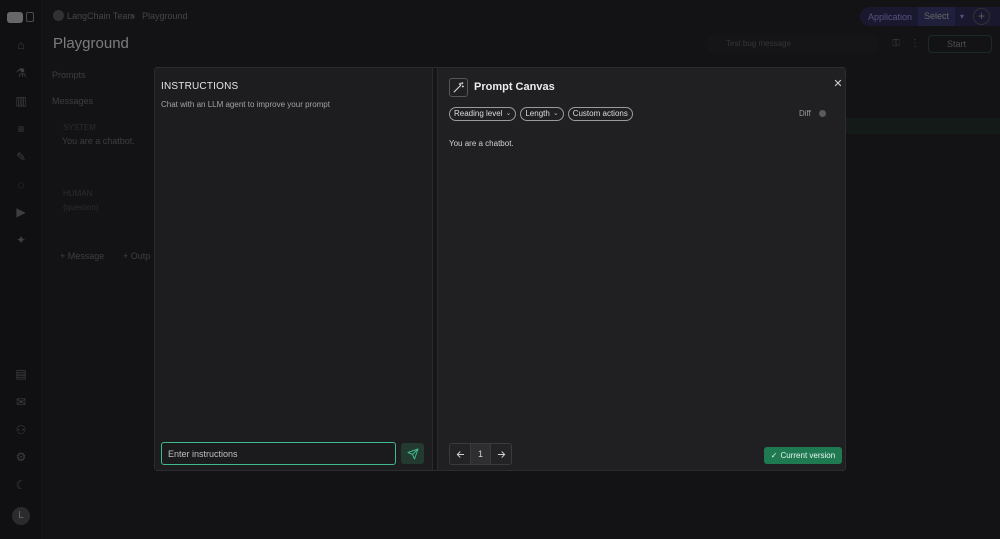 Image resolution: width=1000 pixels, height=539 pixels. I want to click on arrow-left-icon, so click(460, 454).